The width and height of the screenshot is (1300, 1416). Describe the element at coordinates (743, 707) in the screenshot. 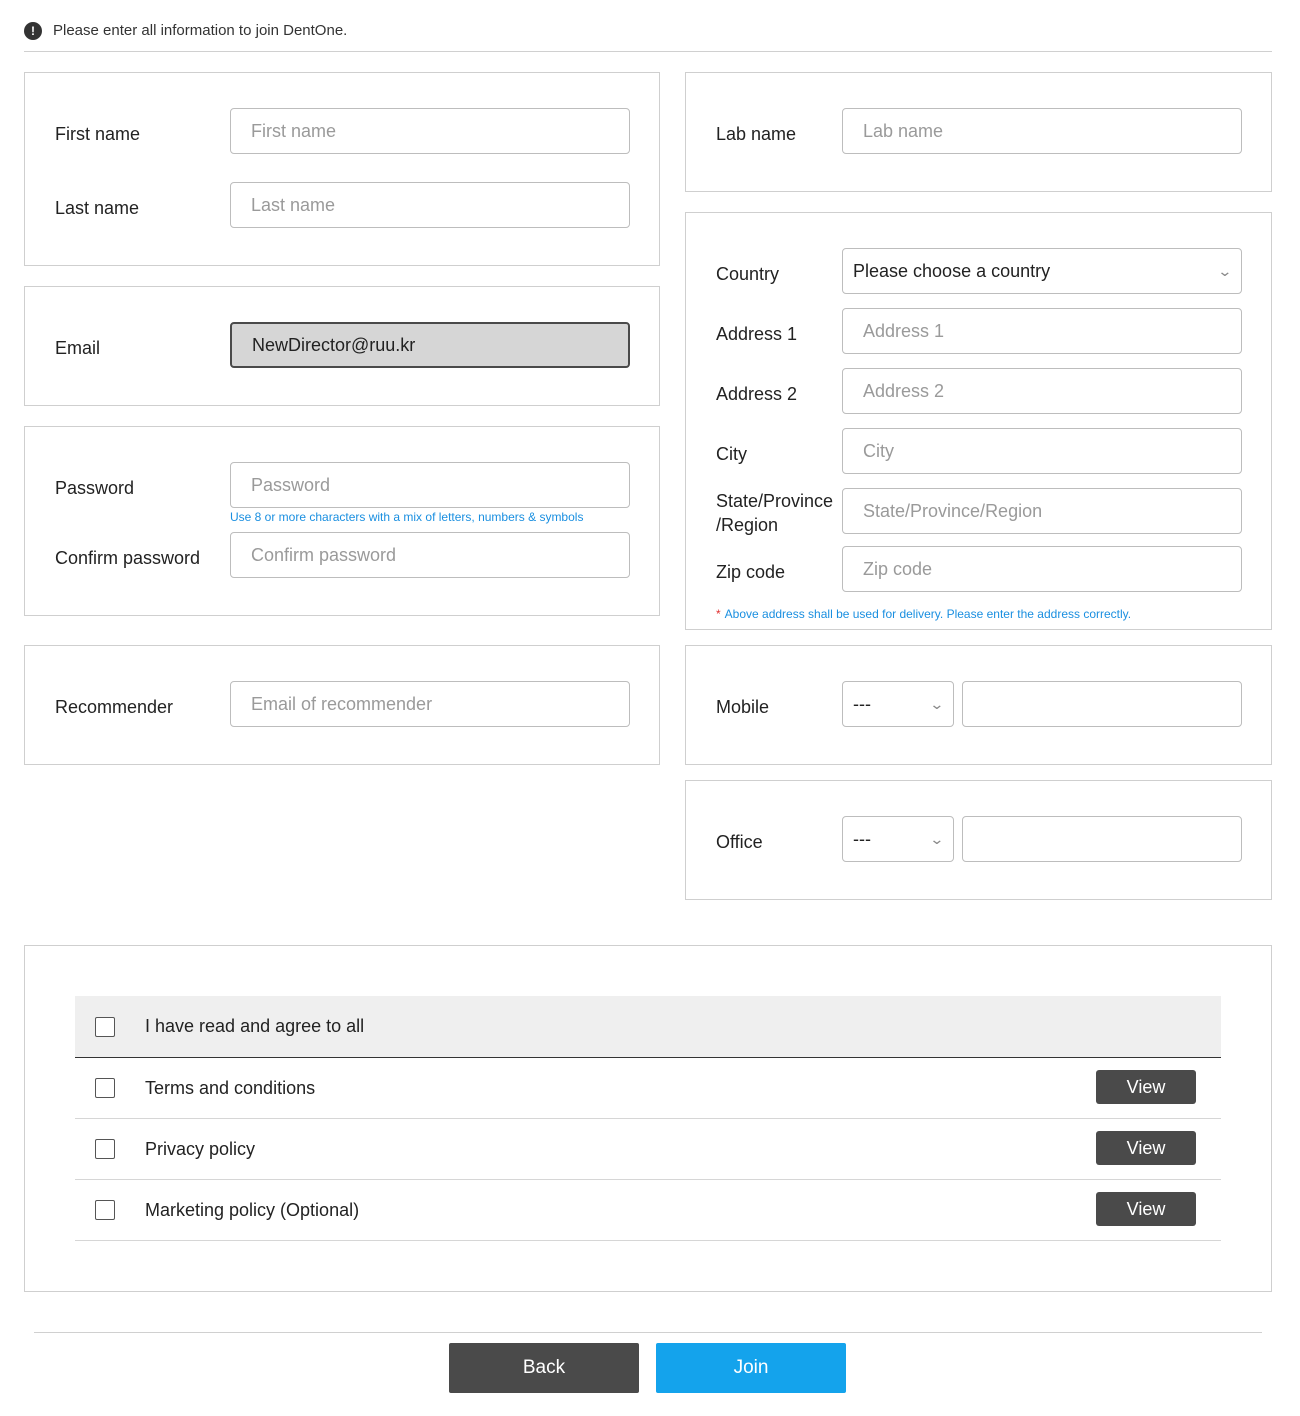

I see `mobile-label: Mobile` at that location.